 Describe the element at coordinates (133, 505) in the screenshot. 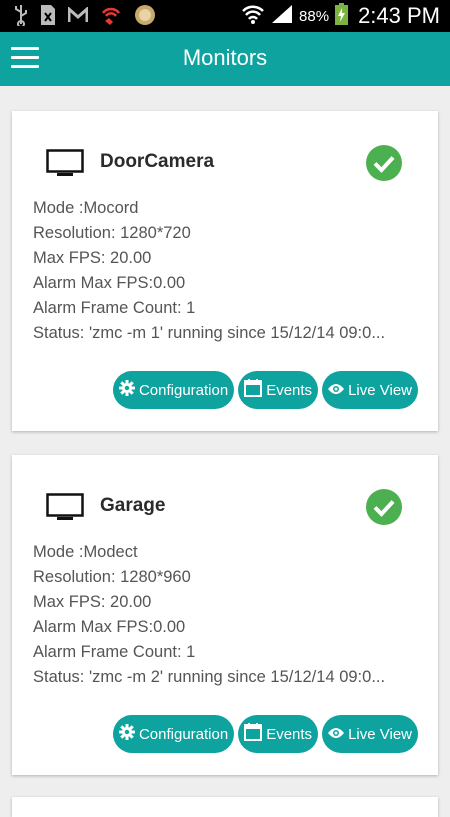

I see `monitor-name: Garage` at that location.